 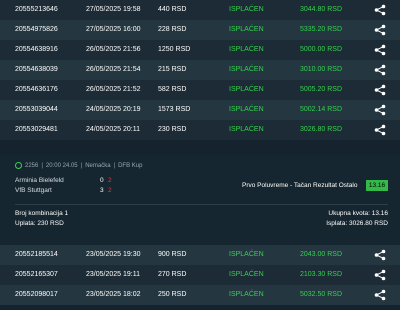 What do you see at coordinates (321, 49) in the screenshot?
I see `ticket-win: 5000.00 RSD` at bounding box center [321, 49].